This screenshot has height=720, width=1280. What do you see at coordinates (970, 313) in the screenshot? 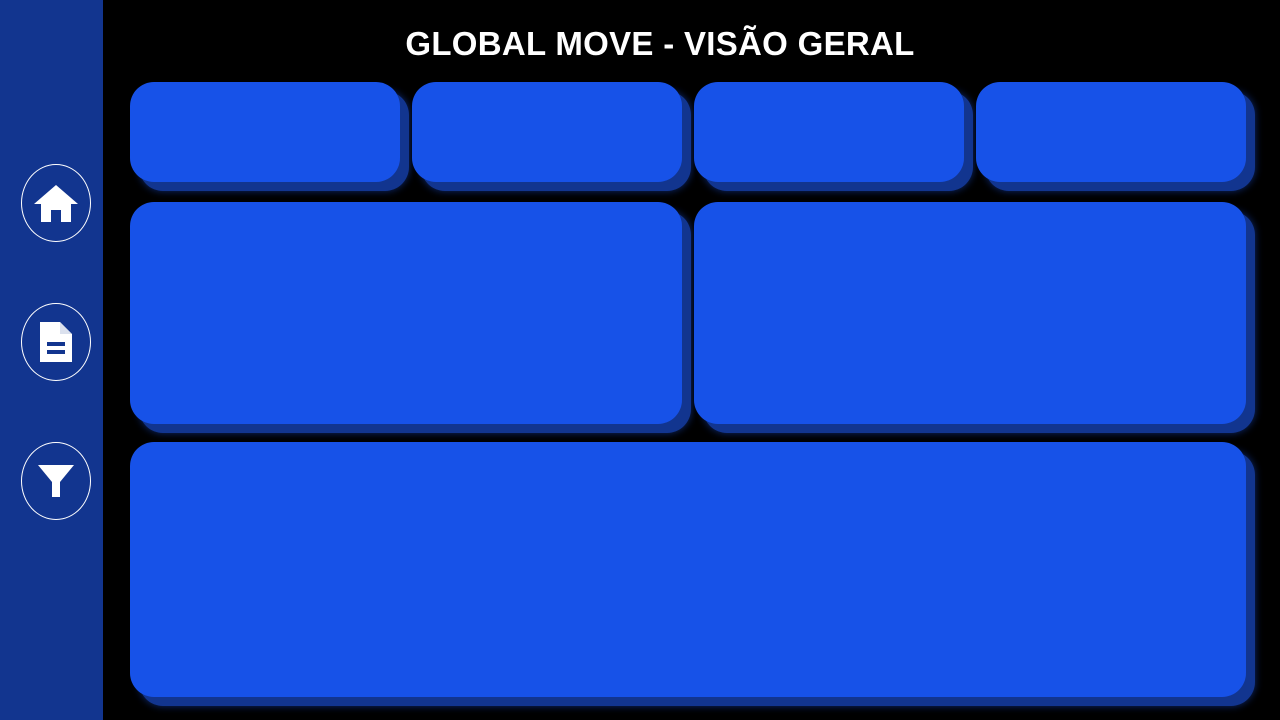
I see `chart-panel-right` at bounding box center [970, 313].